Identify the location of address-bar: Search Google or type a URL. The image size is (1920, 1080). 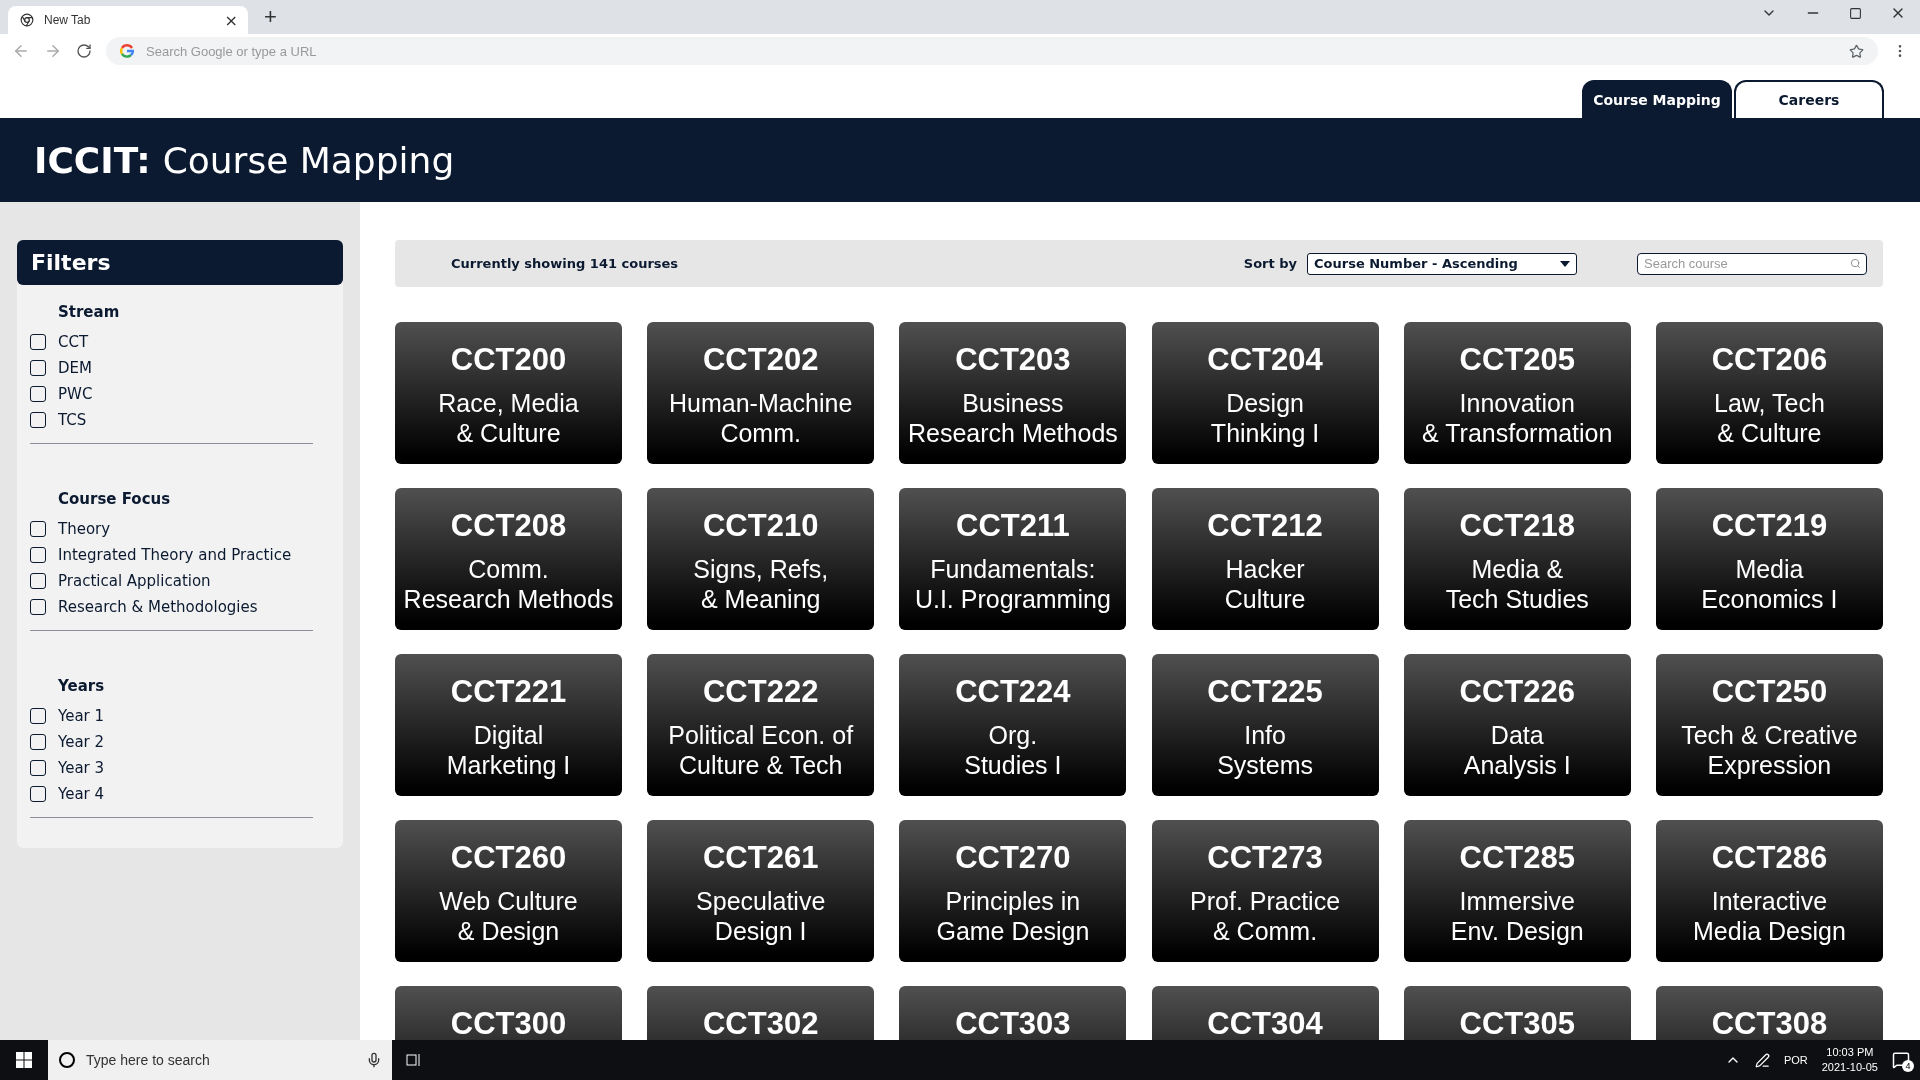
(992, 51).